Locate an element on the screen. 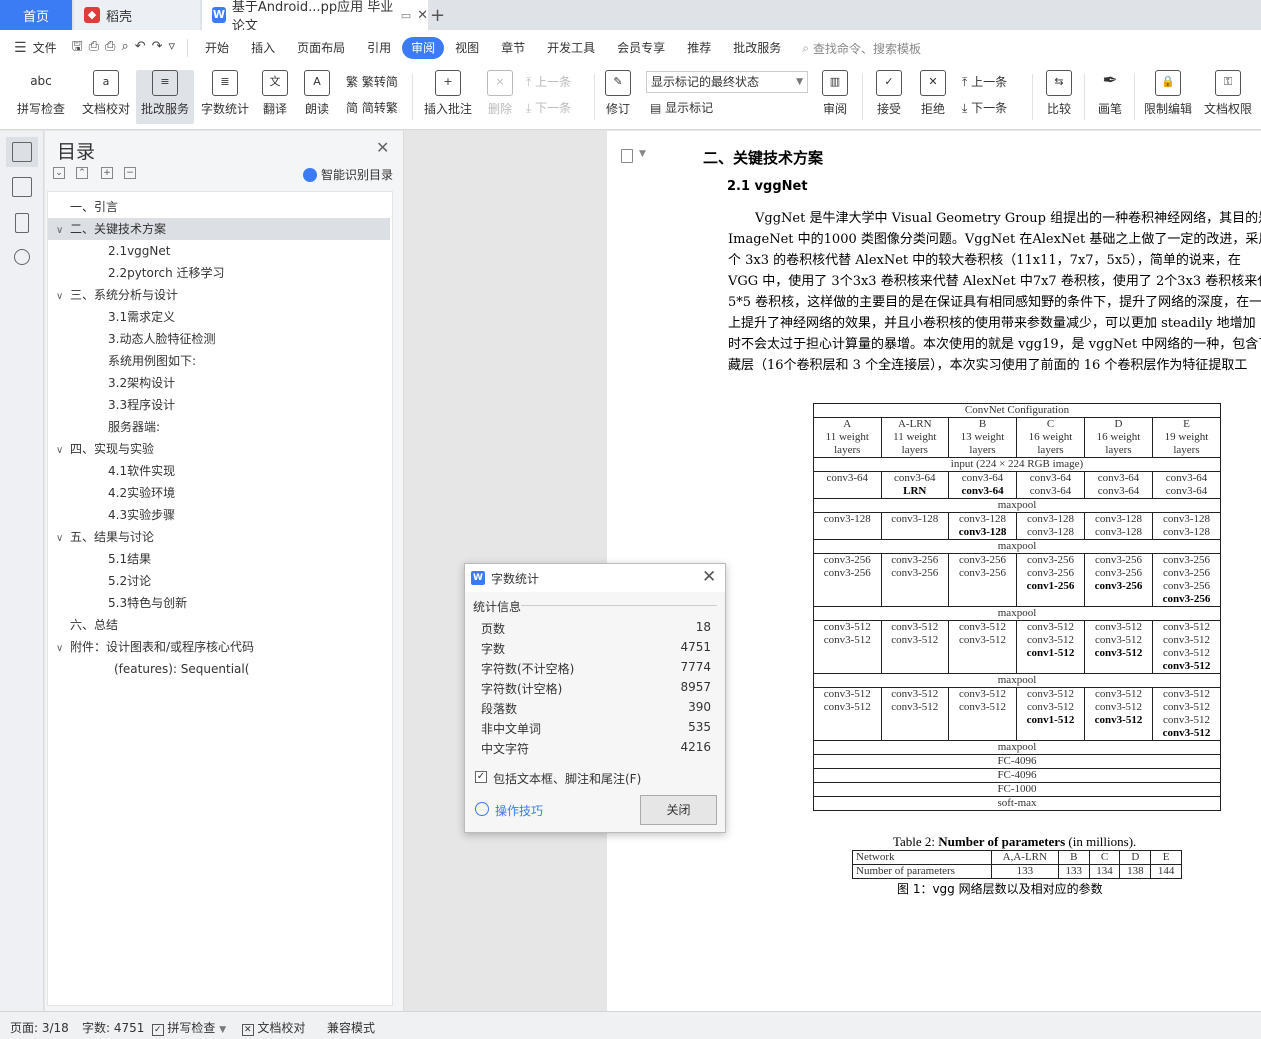 This screenshot has height=1039, width=1261. table-title: ConvNet Configuration is located at coordinates (1017, 410).